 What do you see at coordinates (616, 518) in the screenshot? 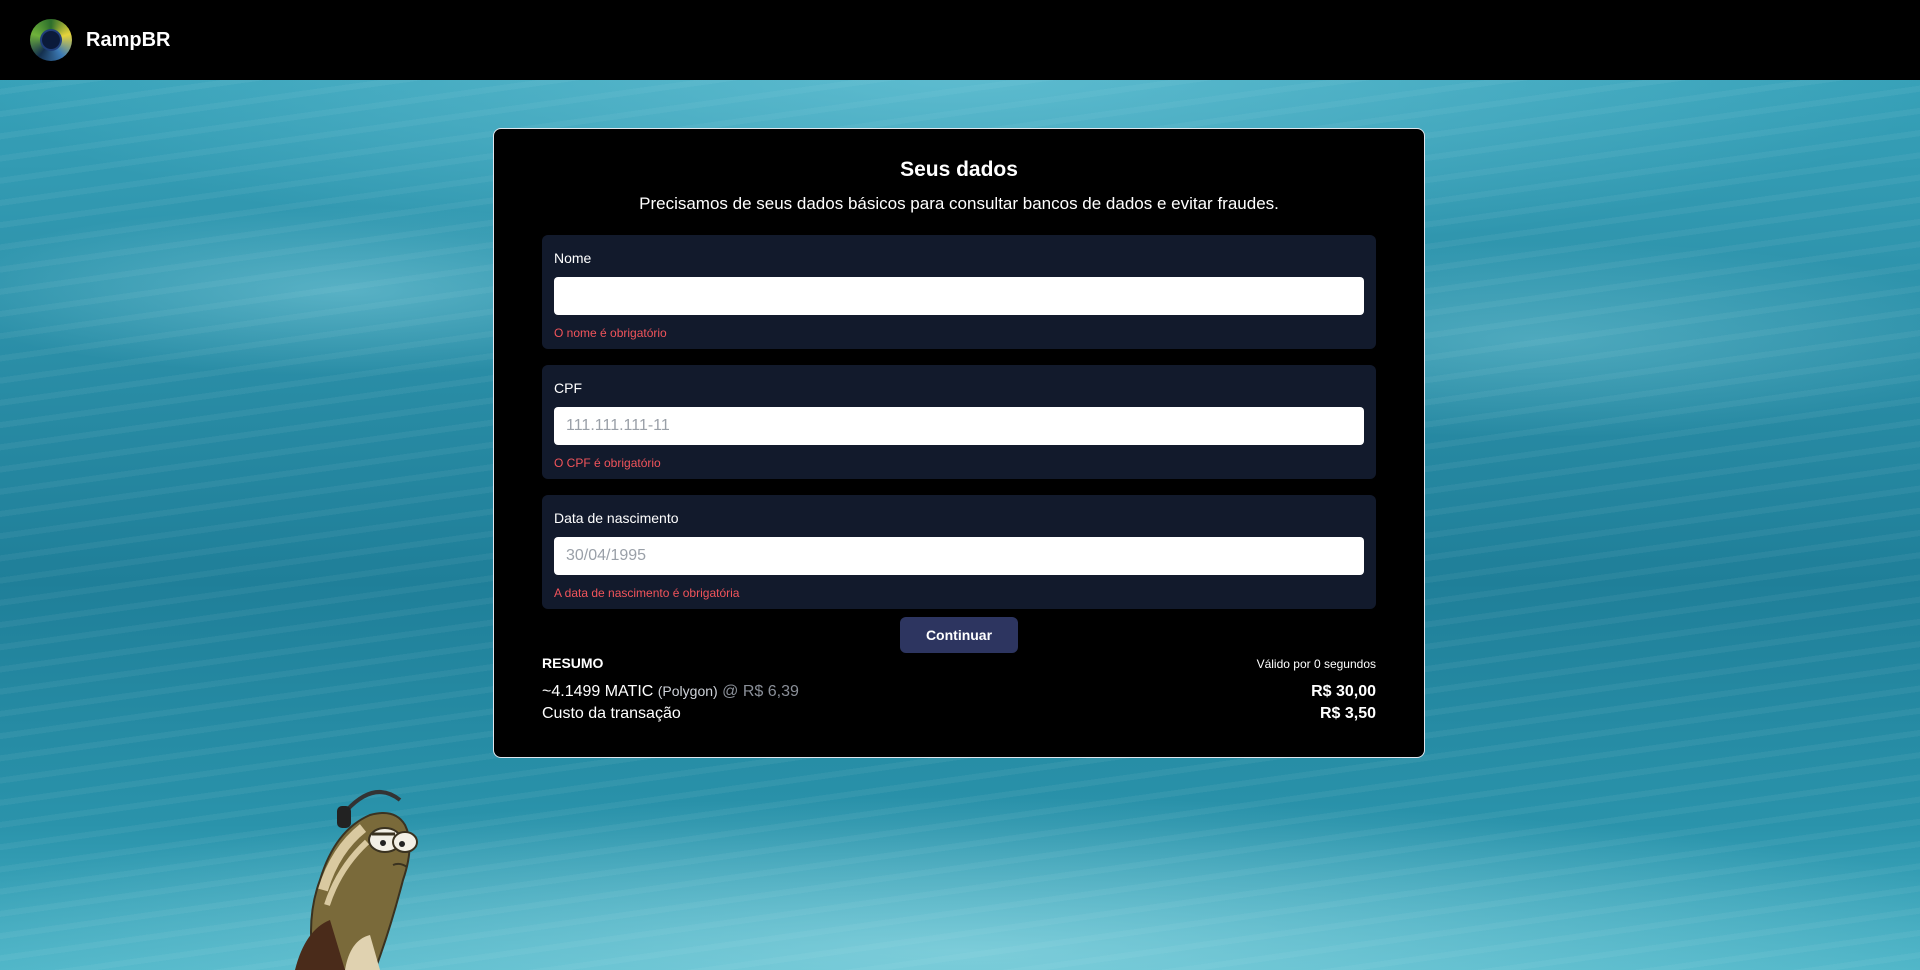
I see `birthdate-label: Data de nascimento` at bounding box center [616, 518].